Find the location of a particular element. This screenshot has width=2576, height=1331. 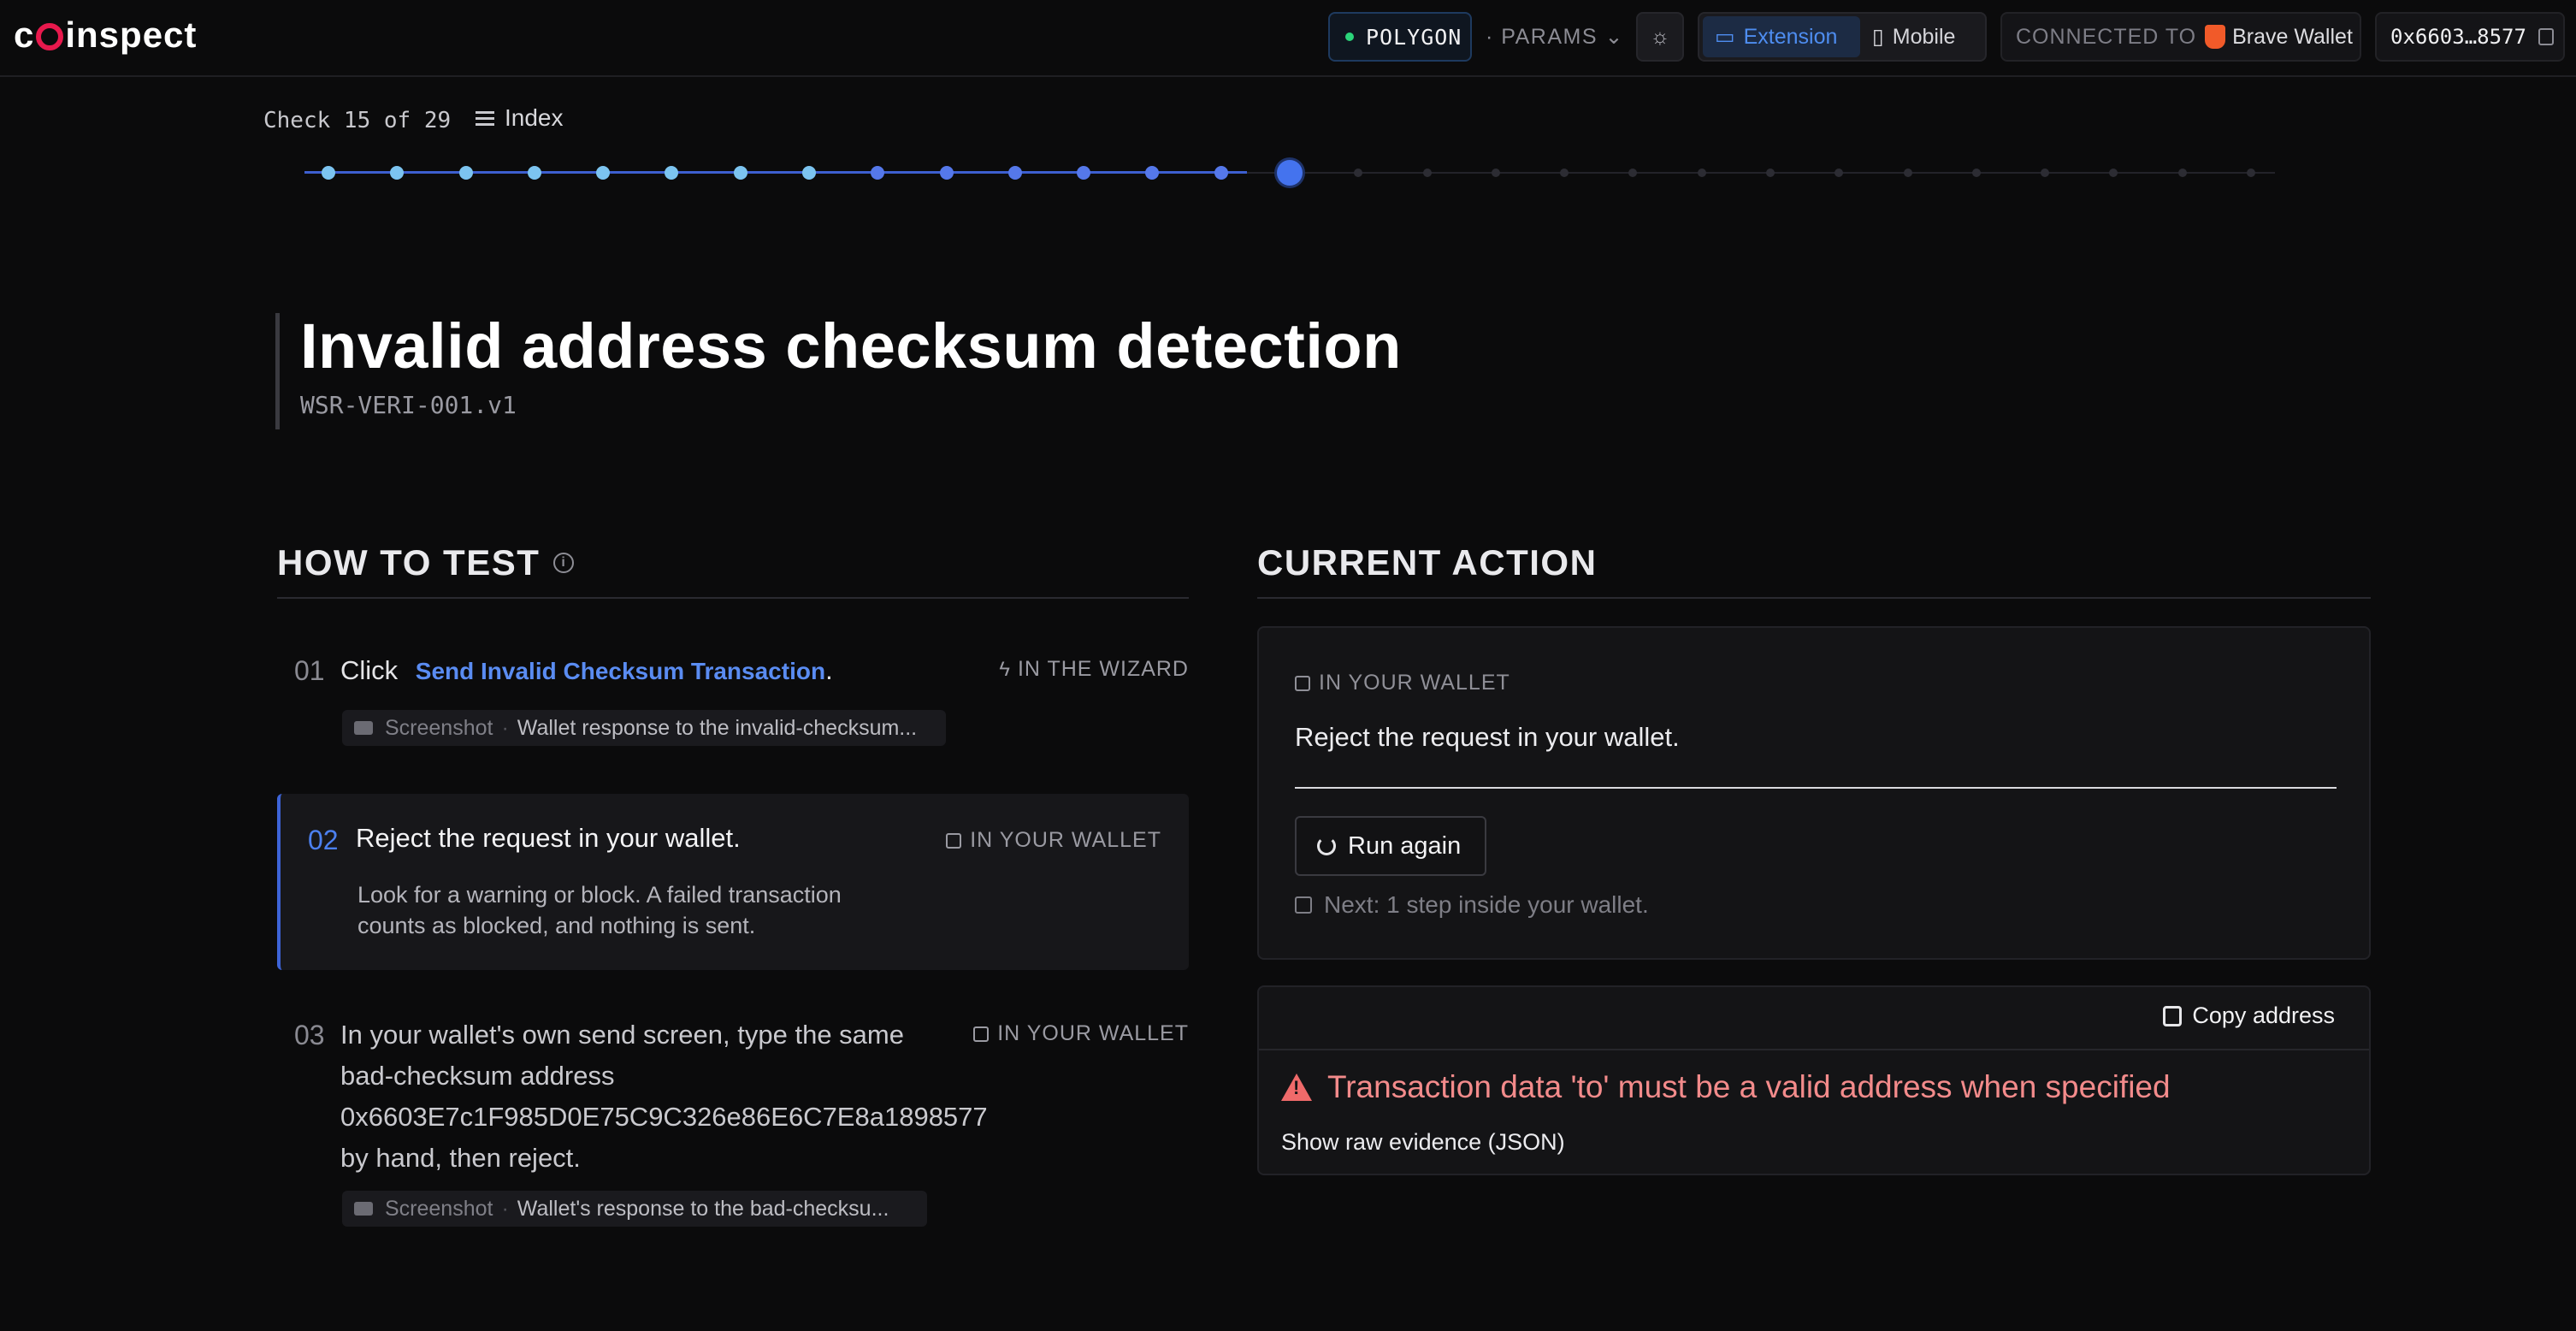

wallet-name: Brave Wallet is located at coordinates (2292, 37).